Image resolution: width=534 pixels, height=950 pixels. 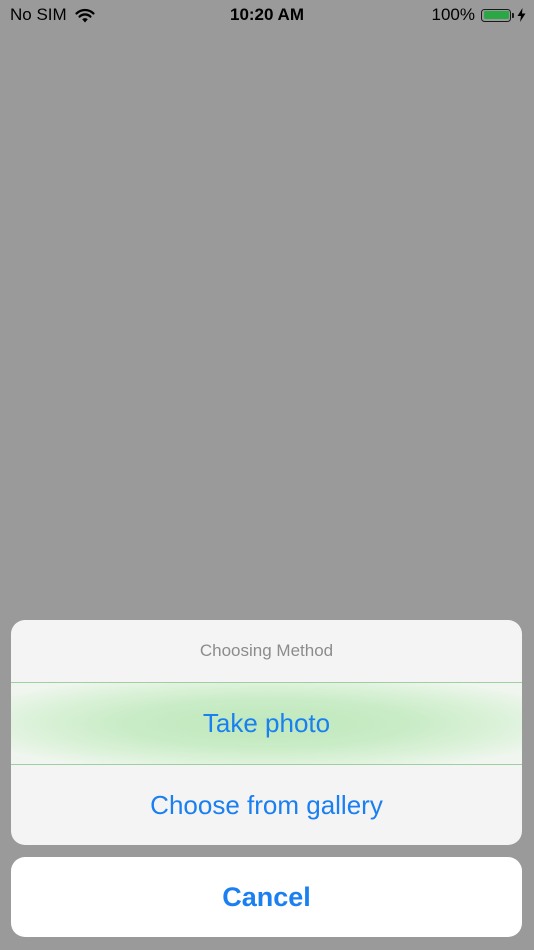 I want to click on battery-percent: 100%, so click(x=453, y=14).